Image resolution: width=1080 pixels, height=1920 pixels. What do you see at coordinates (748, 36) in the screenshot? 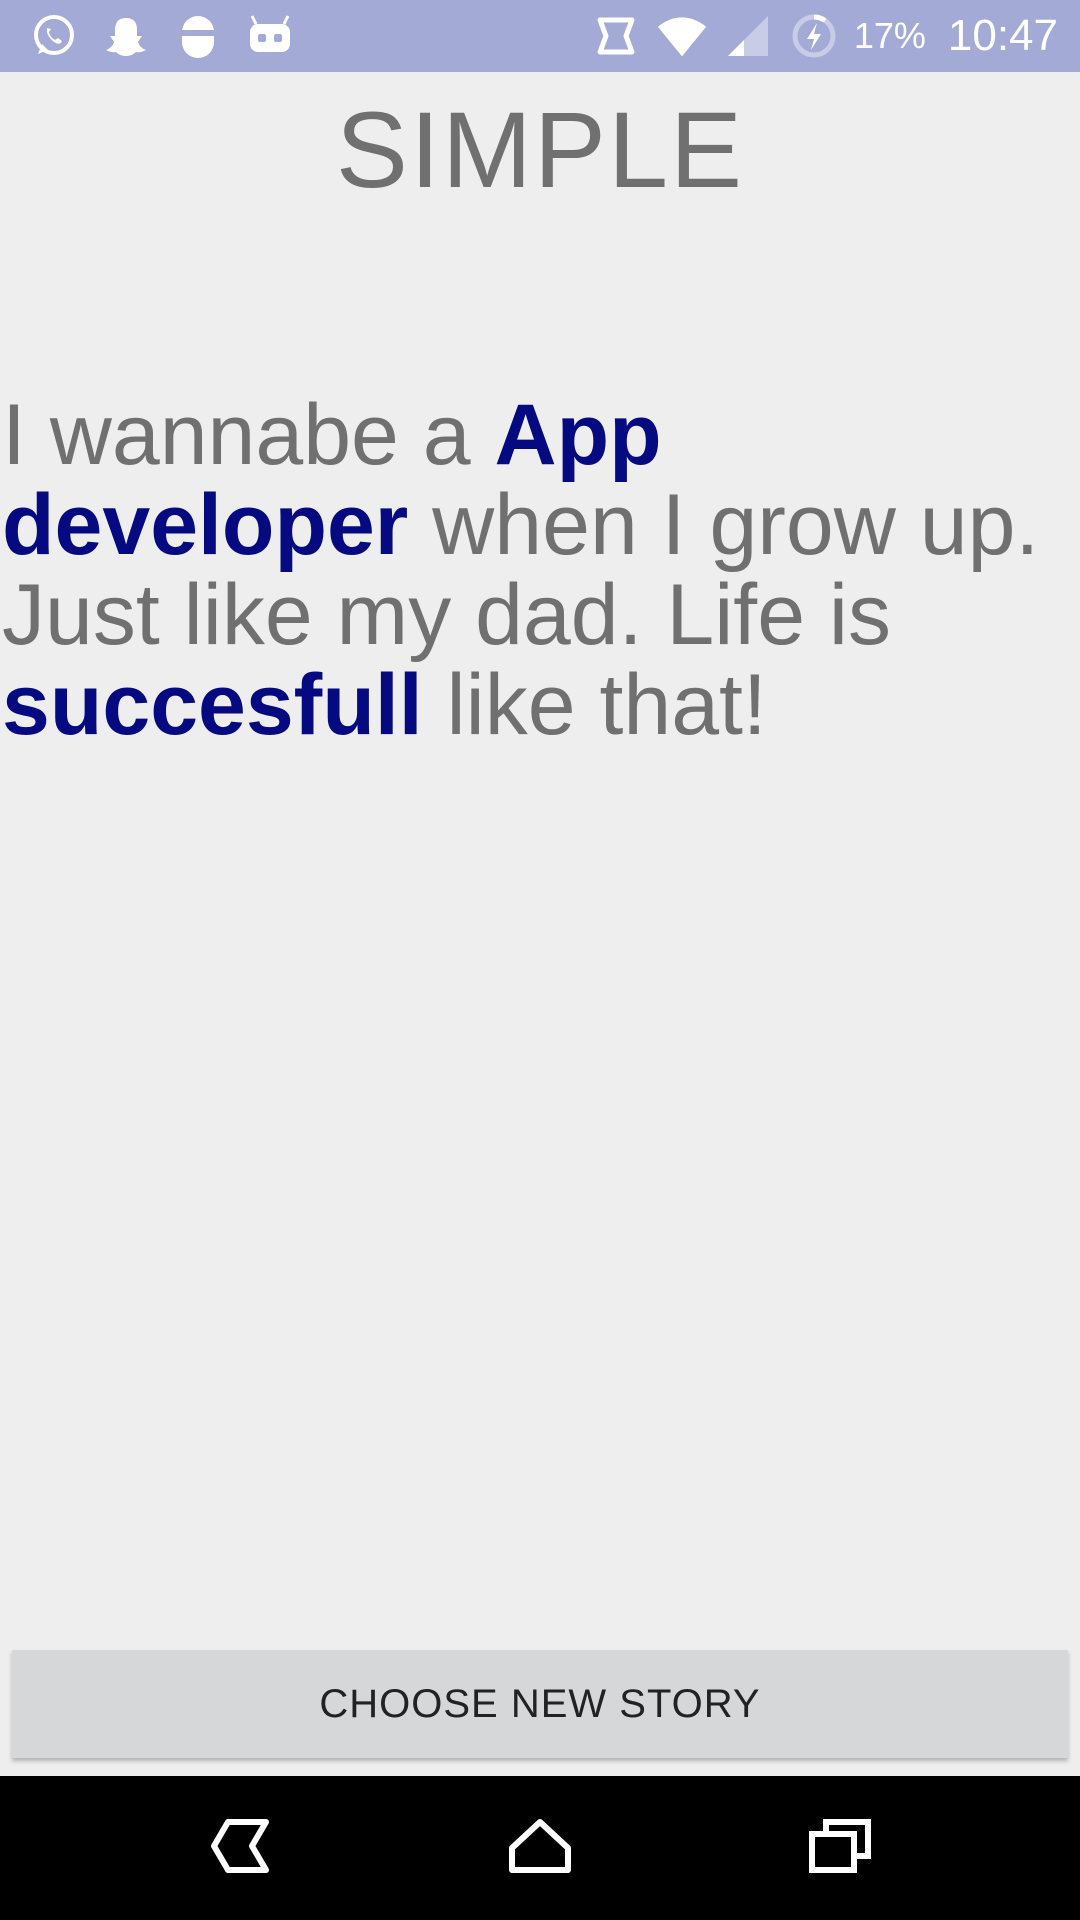
I see `signal-icon` at bounding box center [748, 36].